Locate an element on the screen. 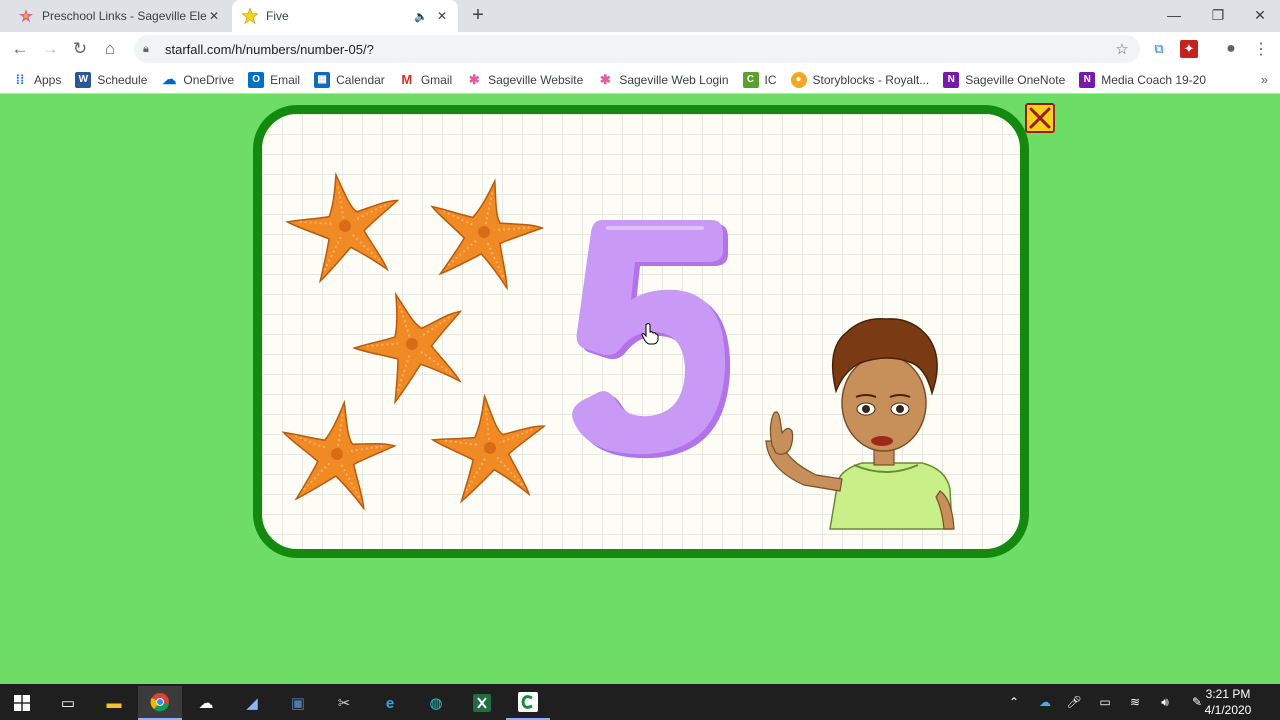  ic-icon: C is located at coordinates (750, 79).